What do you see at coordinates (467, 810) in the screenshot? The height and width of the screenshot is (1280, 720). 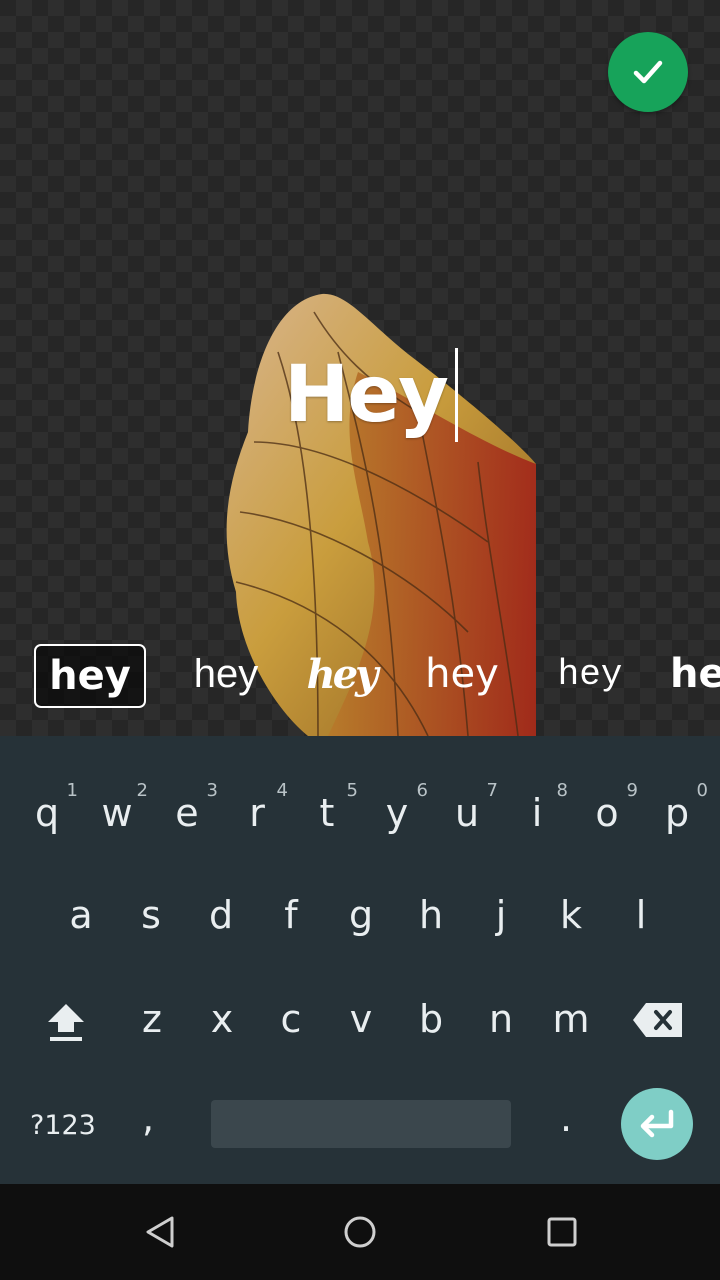 I see `key-u: 7u` at bounding box center [467, 810].